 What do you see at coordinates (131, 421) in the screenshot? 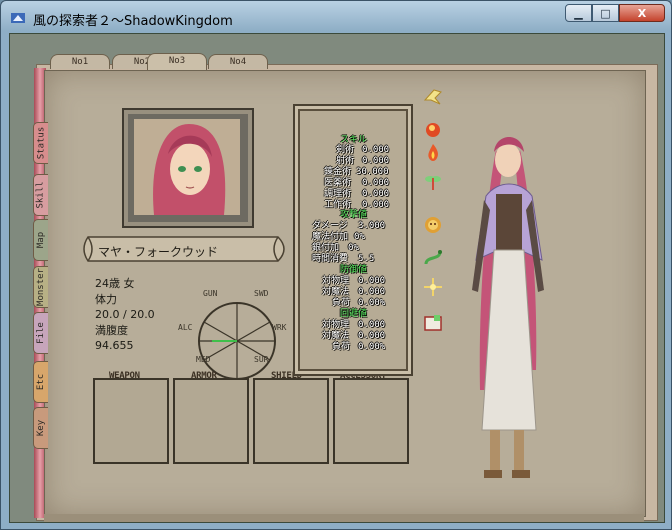
I see `weapon-slot` at bounding box center [131, 421].